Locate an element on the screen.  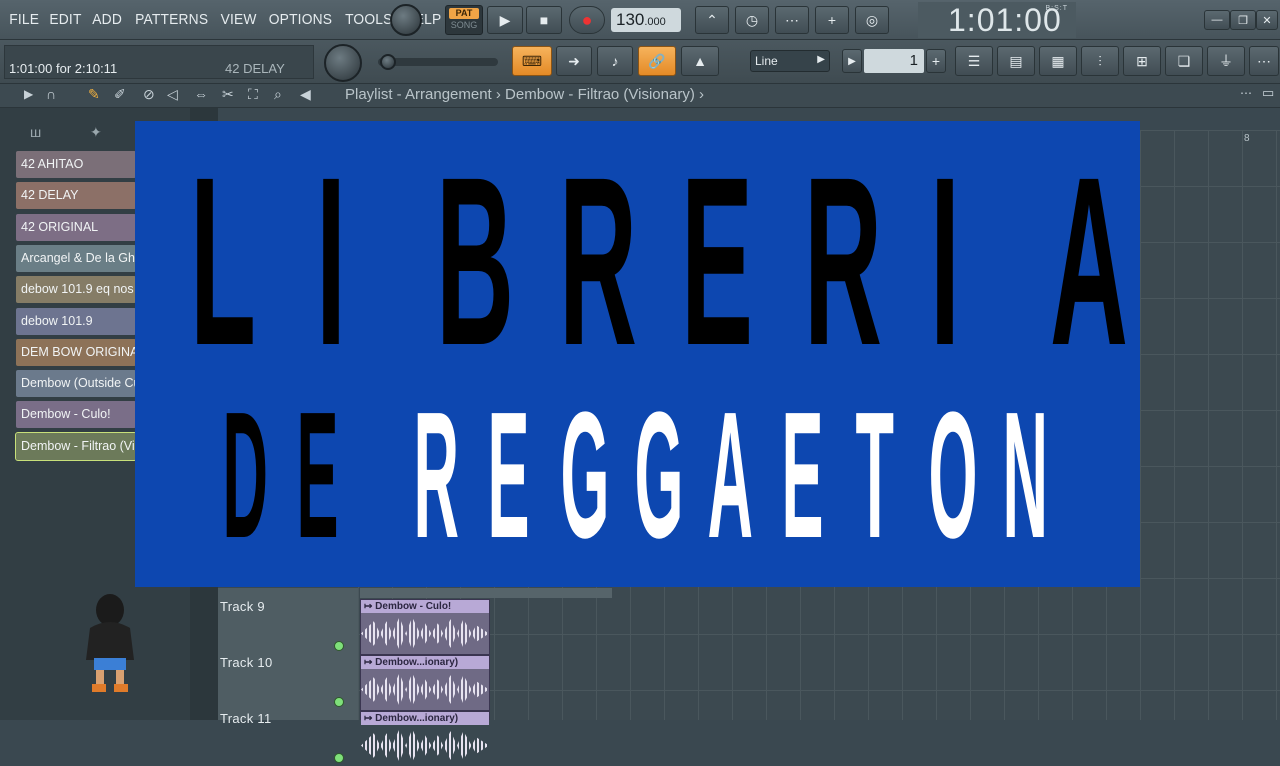
mute-icon: ◁ is located at coordinates (172, 94).